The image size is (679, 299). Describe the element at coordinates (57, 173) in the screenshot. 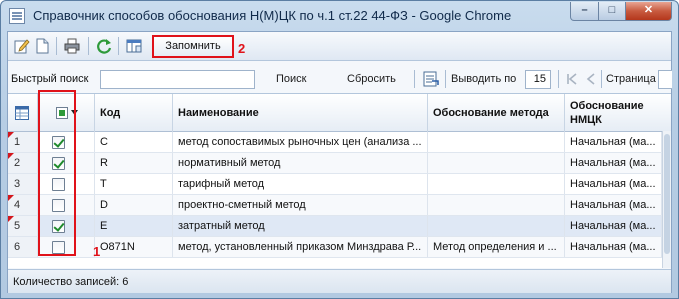

I see `checkbox-highlight-frame` at that location.